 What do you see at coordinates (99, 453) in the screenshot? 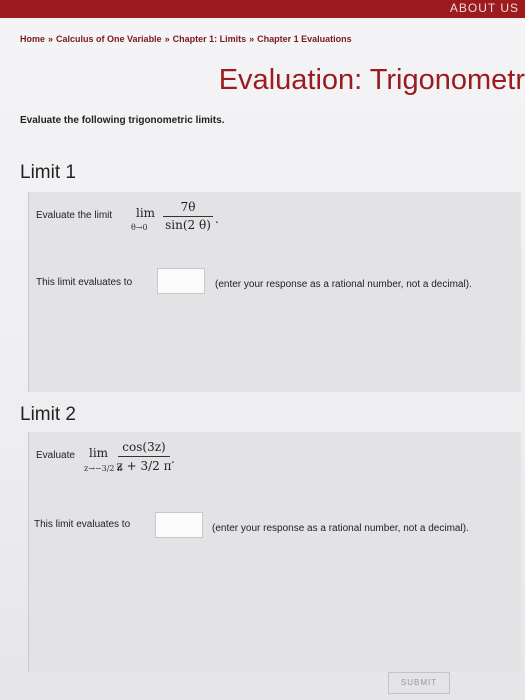
I see `limit-2-lim-operator: lim` at bounding box center [99, 453].